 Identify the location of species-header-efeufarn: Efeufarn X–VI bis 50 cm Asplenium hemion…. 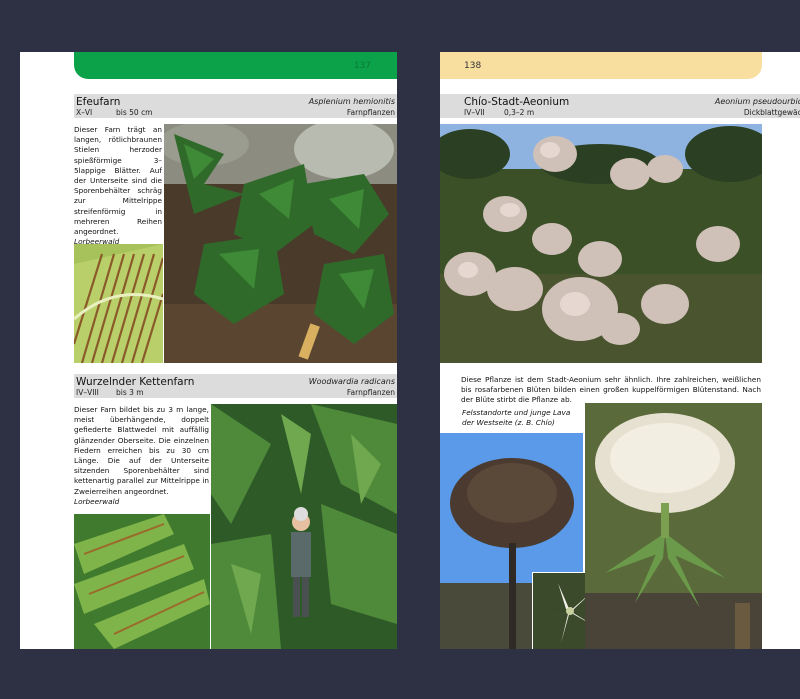
(235, 106).